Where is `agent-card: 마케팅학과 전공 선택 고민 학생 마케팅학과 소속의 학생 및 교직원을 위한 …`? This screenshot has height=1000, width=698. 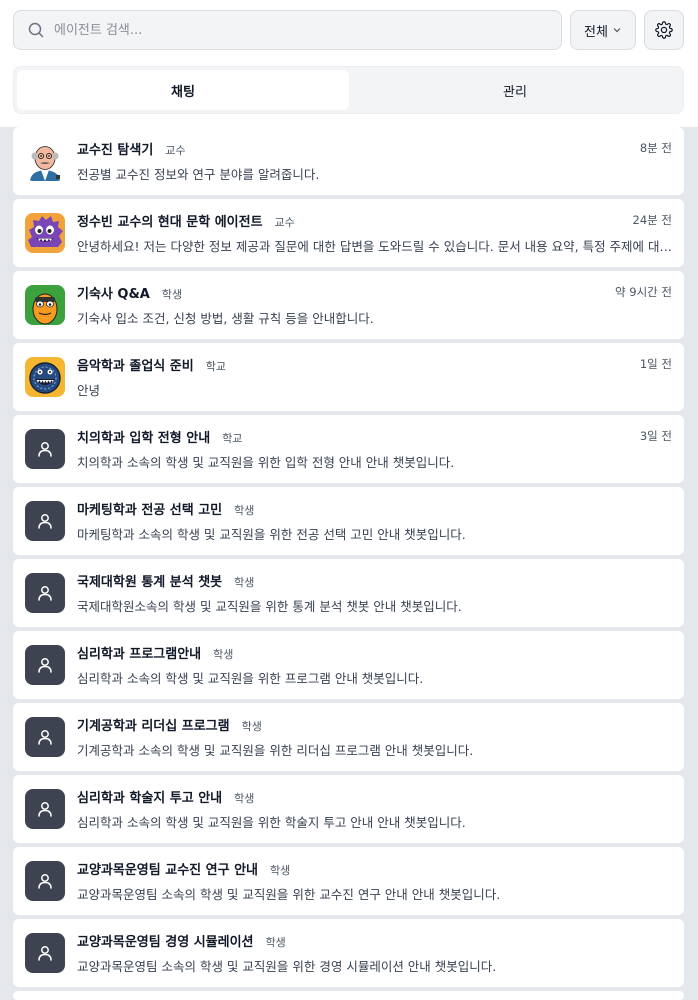 agent-card: 마케팅학과 전공 선택 고민 학생 마케팅학과 소속의 학생 및 교직원을 위한 … is located at coordinates (348, 521).